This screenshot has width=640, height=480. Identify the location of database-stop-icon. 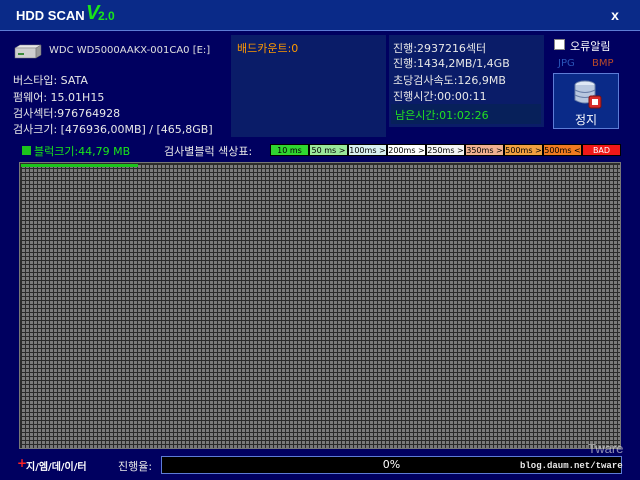
(588, 94).